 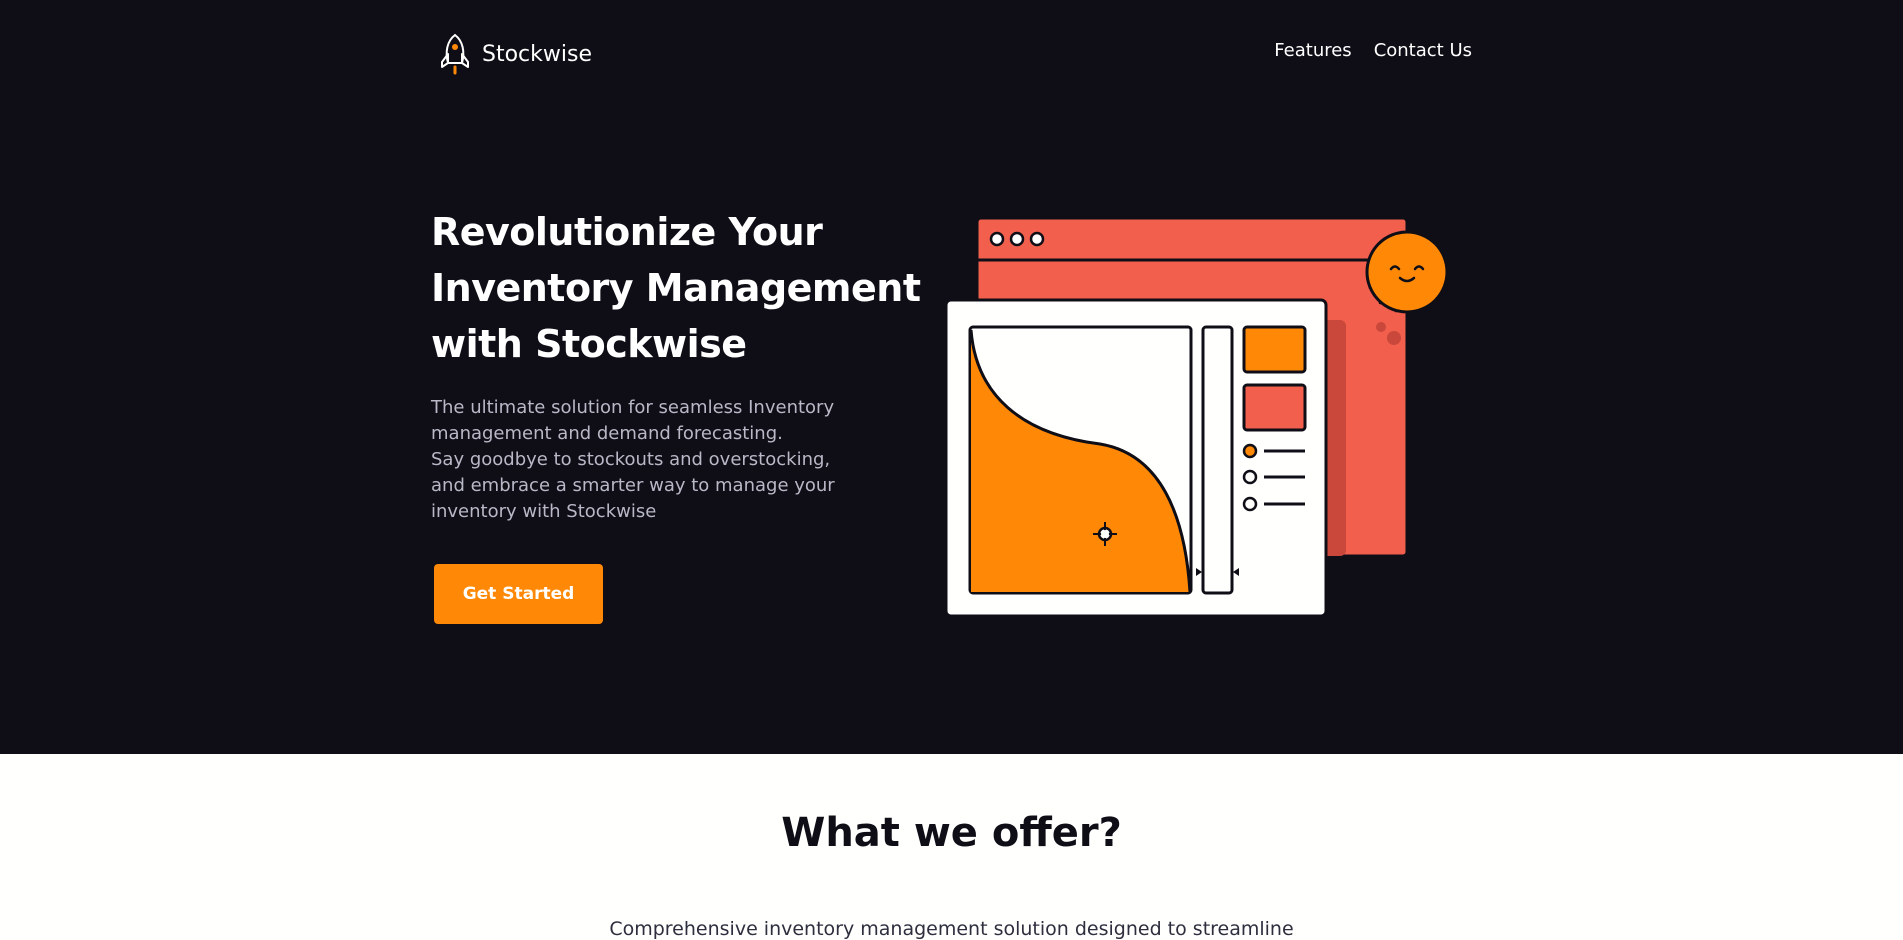 I want to click on nav-link-features: Features, so click(x=1312, y=50).